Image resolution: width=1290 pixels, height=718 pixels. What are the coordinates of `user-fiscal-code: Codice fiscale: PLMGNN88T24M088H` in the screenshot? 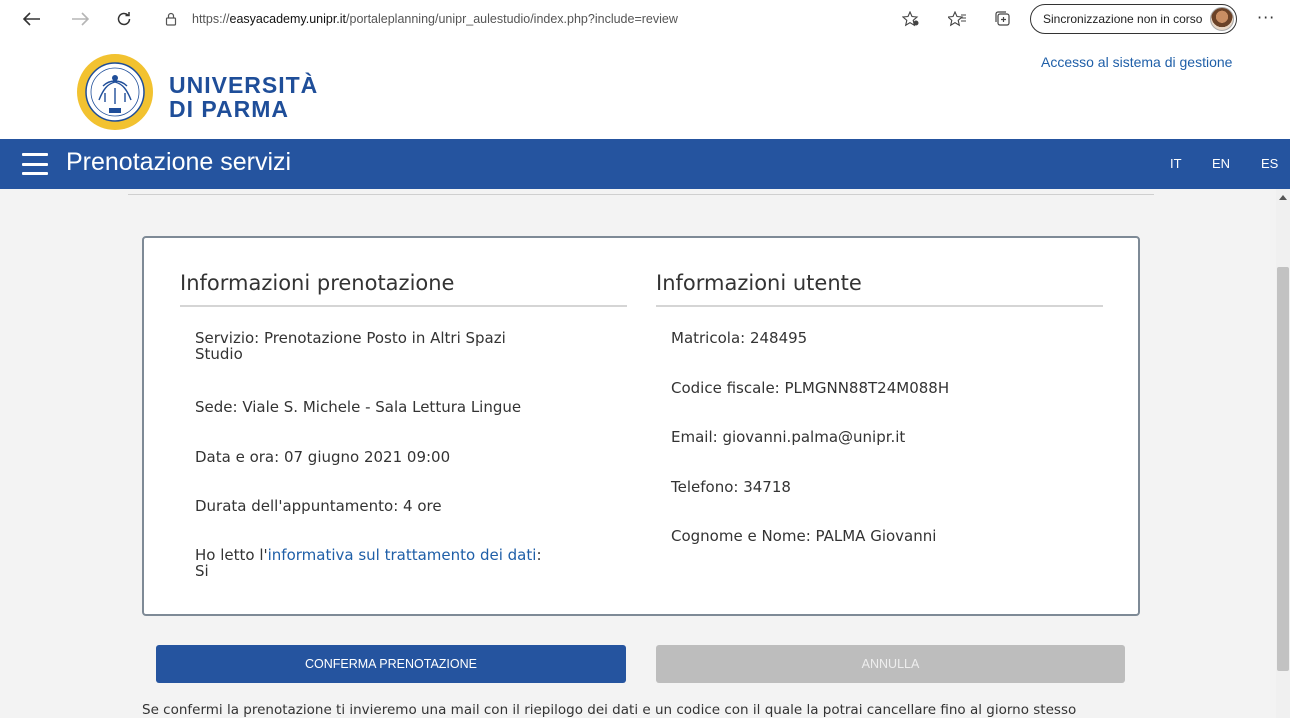 It's located at (810, 388).